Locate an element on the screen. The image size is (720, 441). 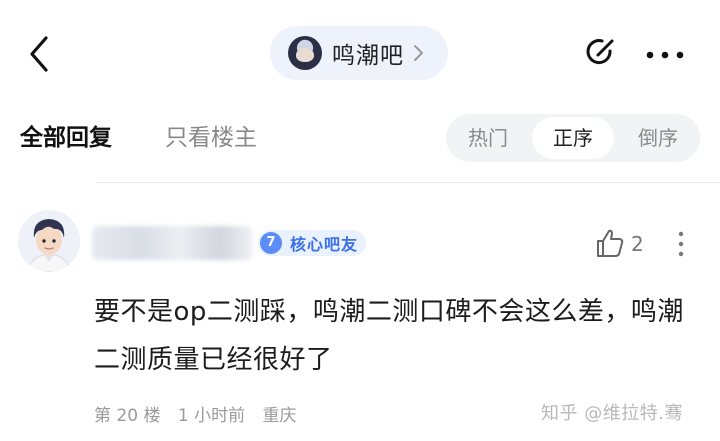
sort-segmented-control: 热门 正序 倒序 is located at coordinates (573, 138).